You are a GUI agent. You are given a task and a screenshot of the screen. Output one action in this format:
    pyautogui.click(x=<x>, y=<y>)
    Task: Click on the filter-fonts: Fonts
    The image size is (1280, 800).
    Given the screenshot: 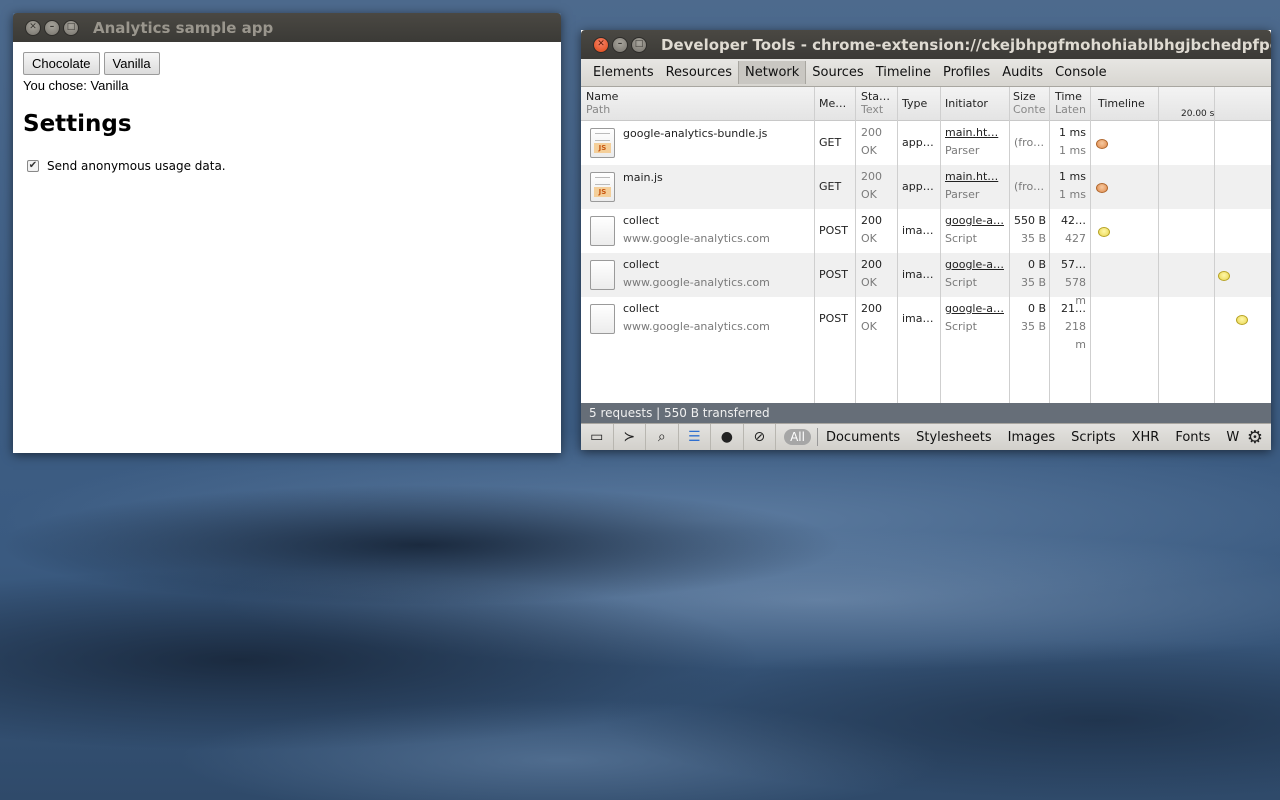 What is the action you would take?
    pyautogui.click(x=1192, y=437)
    